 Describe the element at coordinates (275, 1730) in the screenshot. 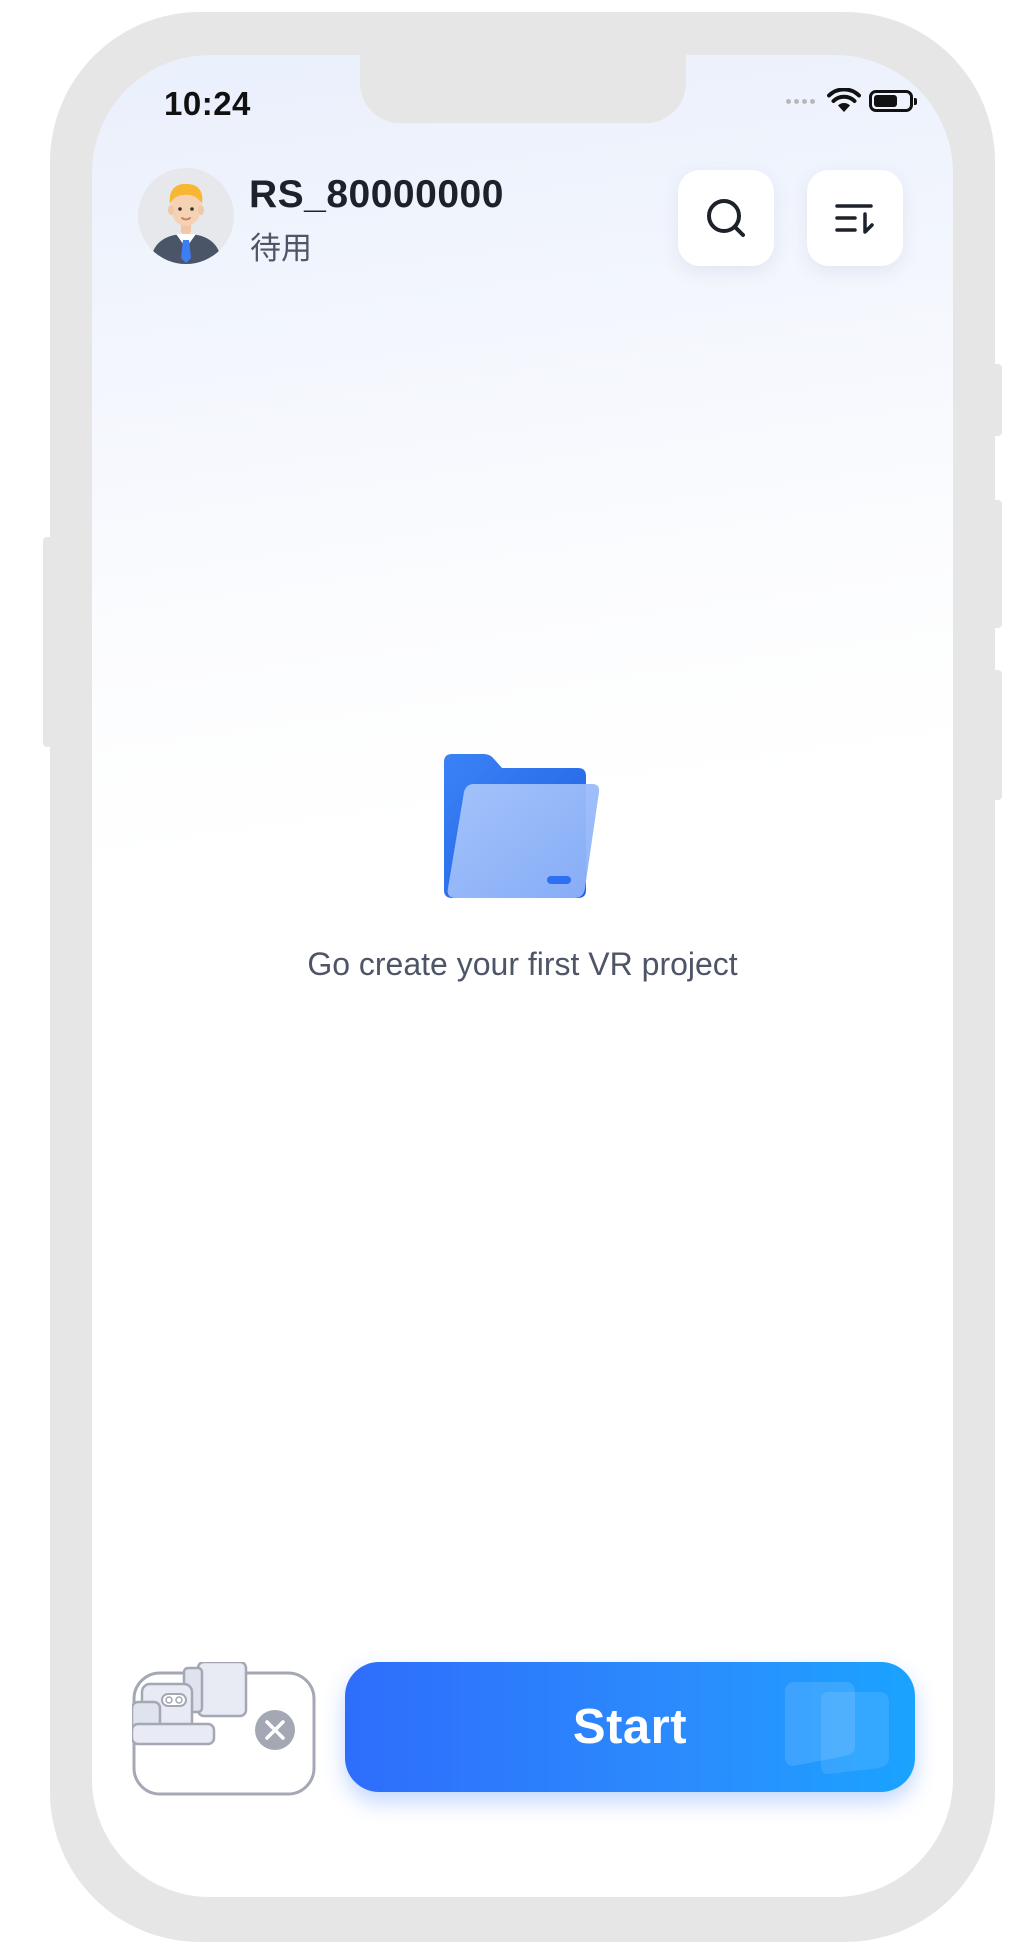

I see `close-circle-icon` at that location.